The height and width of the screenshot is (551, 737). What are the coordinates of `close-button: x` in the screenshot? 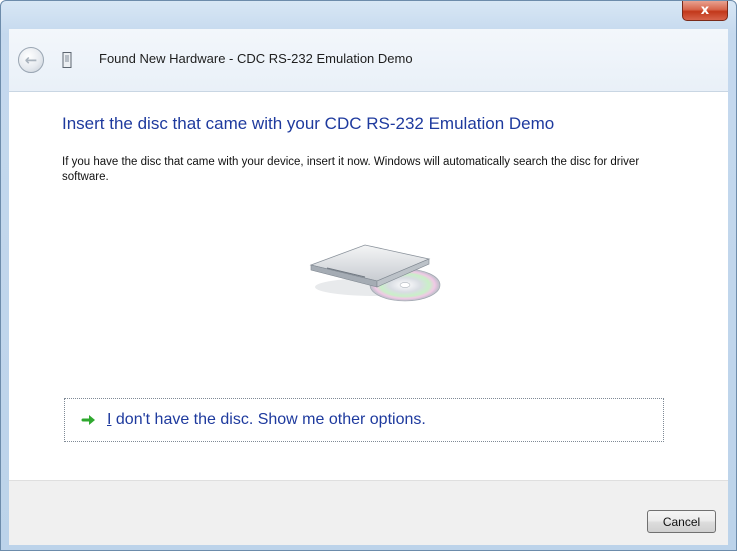 It's located at (705, 11).